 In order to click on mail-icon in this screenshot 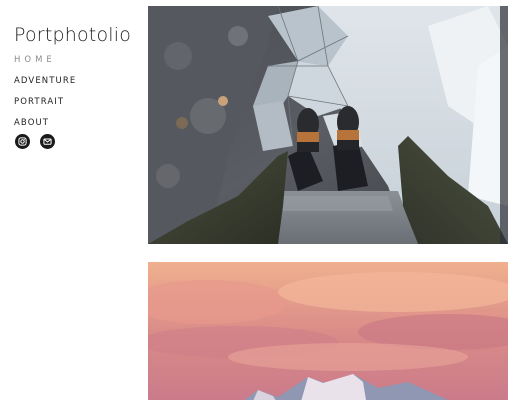, I will do `click(47, 141)`.